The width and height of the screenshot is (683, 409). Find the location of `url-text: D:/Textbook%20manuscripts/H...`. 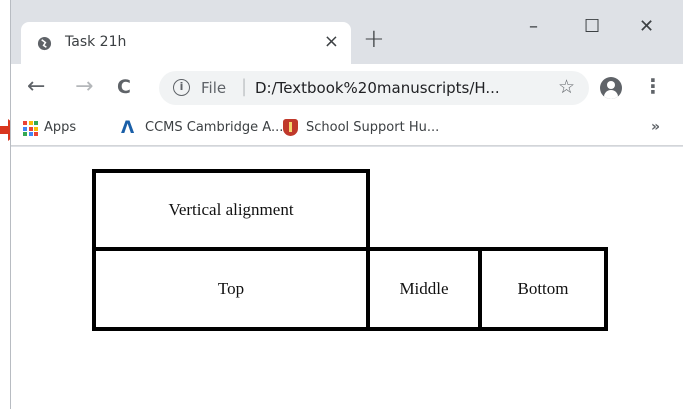

url-text: D:/Textbook%20manuscripts/H... is located at coordinates (377, 88).